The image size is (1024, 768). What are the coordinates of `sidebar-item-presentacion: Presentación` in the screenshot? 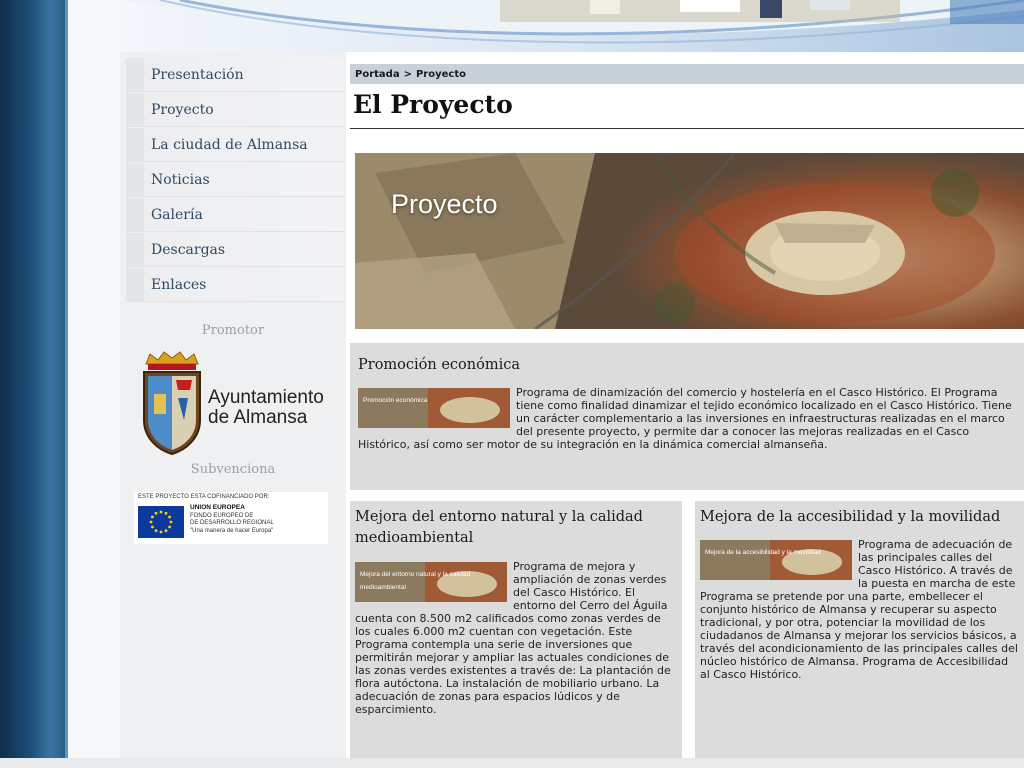 It's located at (235, 75).